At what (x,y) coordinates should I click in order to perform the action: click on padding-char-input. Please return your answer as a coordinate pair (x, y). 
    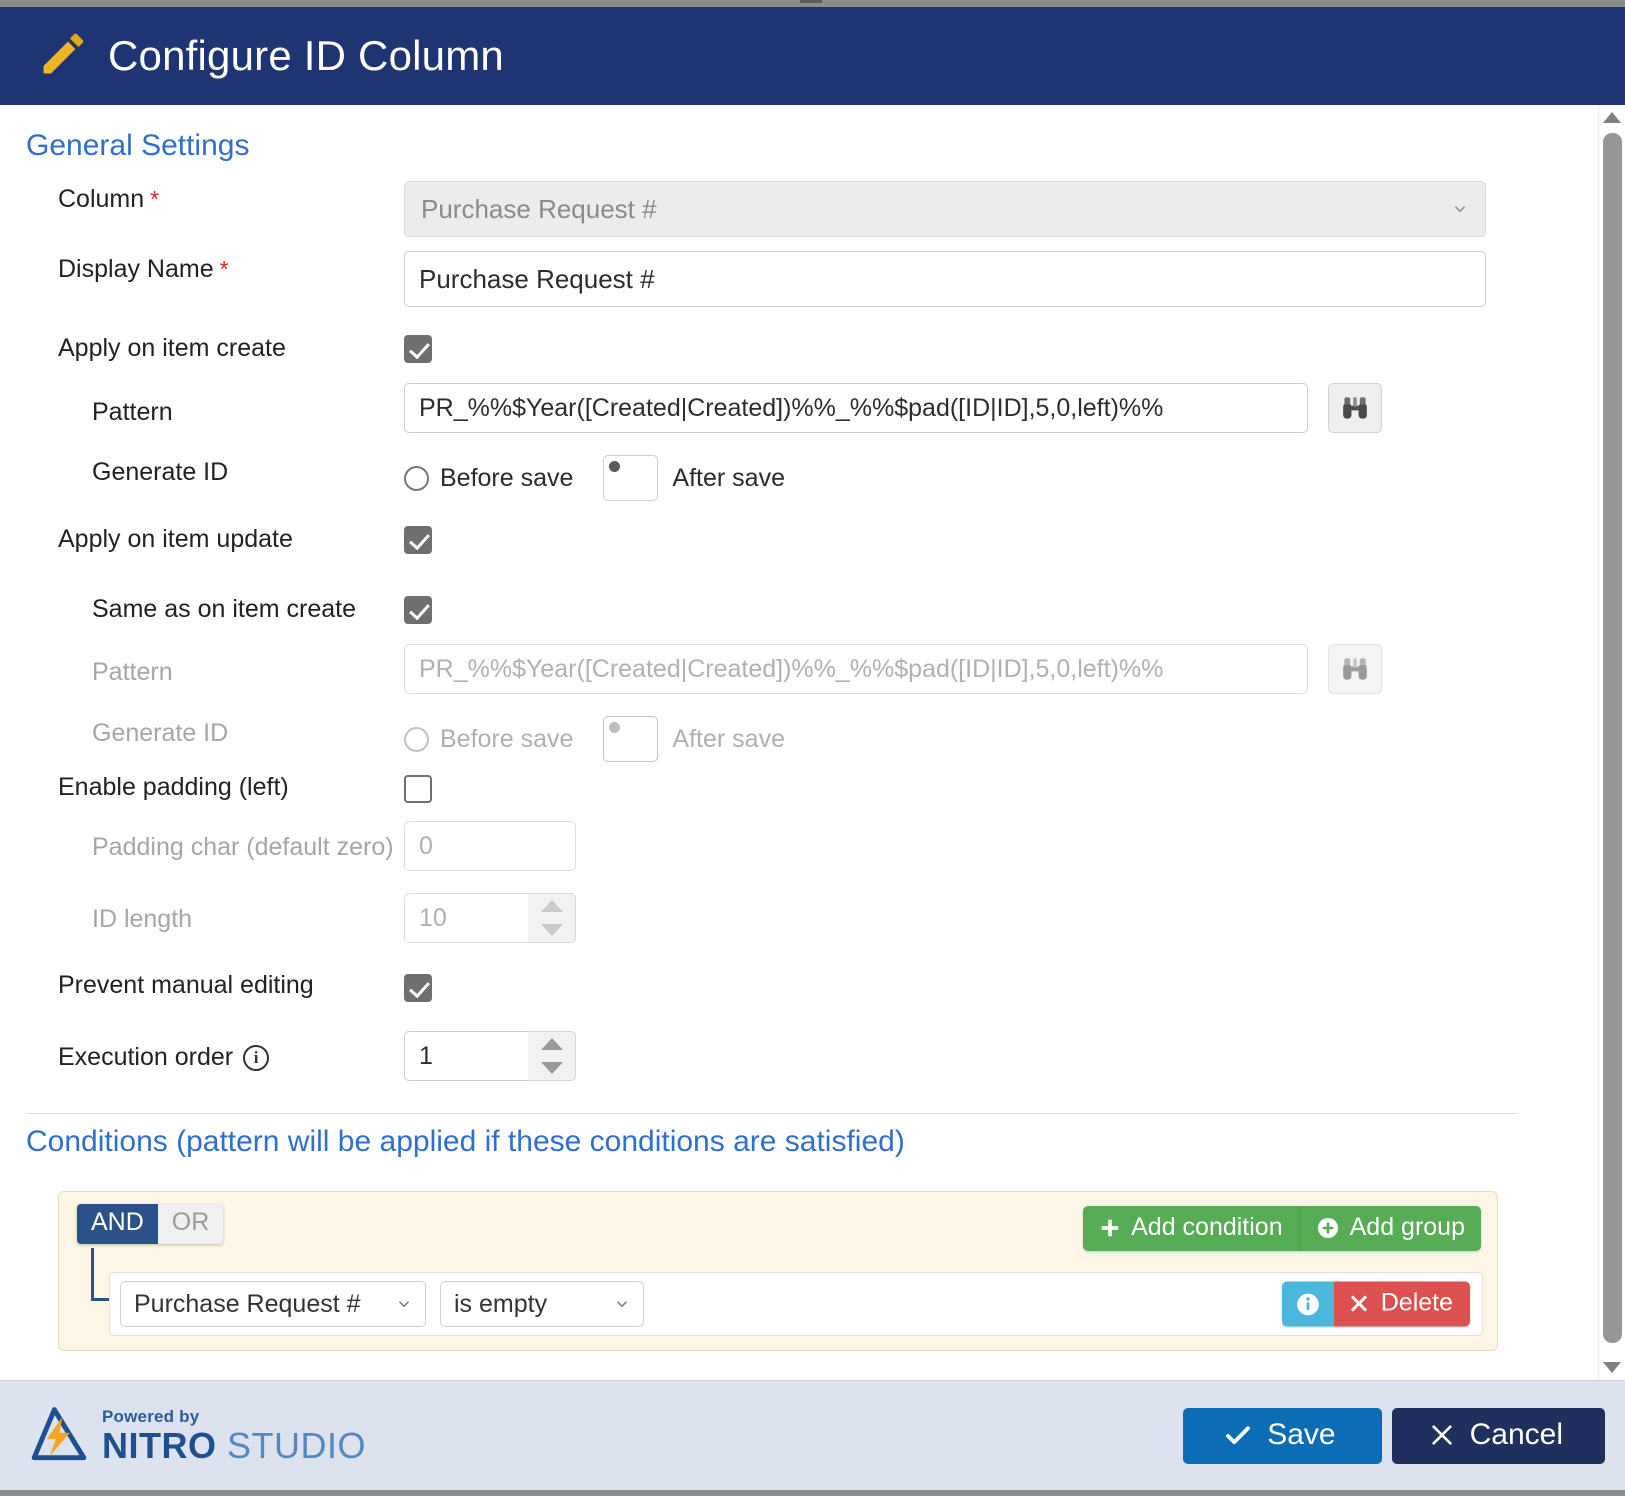
    Looking at the image, I should click on (490, 846).